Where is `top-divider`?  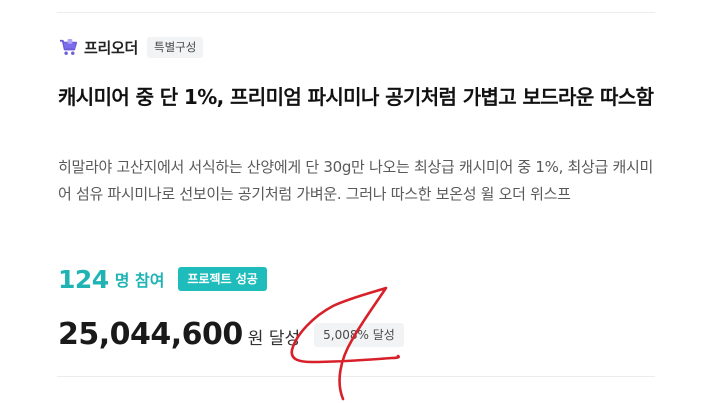
top-divider is located at coordinates (356, 12).